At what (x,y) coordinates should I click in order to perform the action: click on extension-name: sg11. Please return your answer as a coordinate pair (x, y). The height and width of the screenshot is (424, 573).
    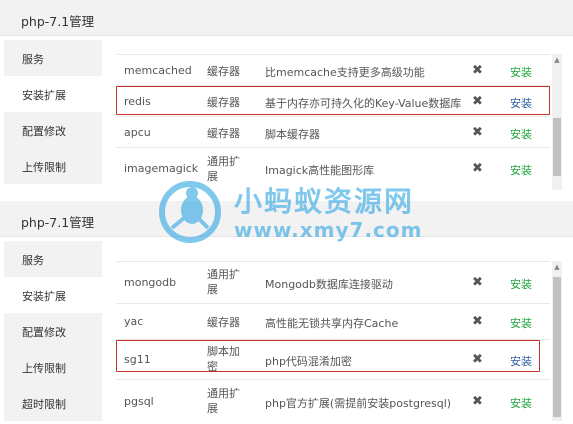
    Looking at the image, I should click on (137, 359).